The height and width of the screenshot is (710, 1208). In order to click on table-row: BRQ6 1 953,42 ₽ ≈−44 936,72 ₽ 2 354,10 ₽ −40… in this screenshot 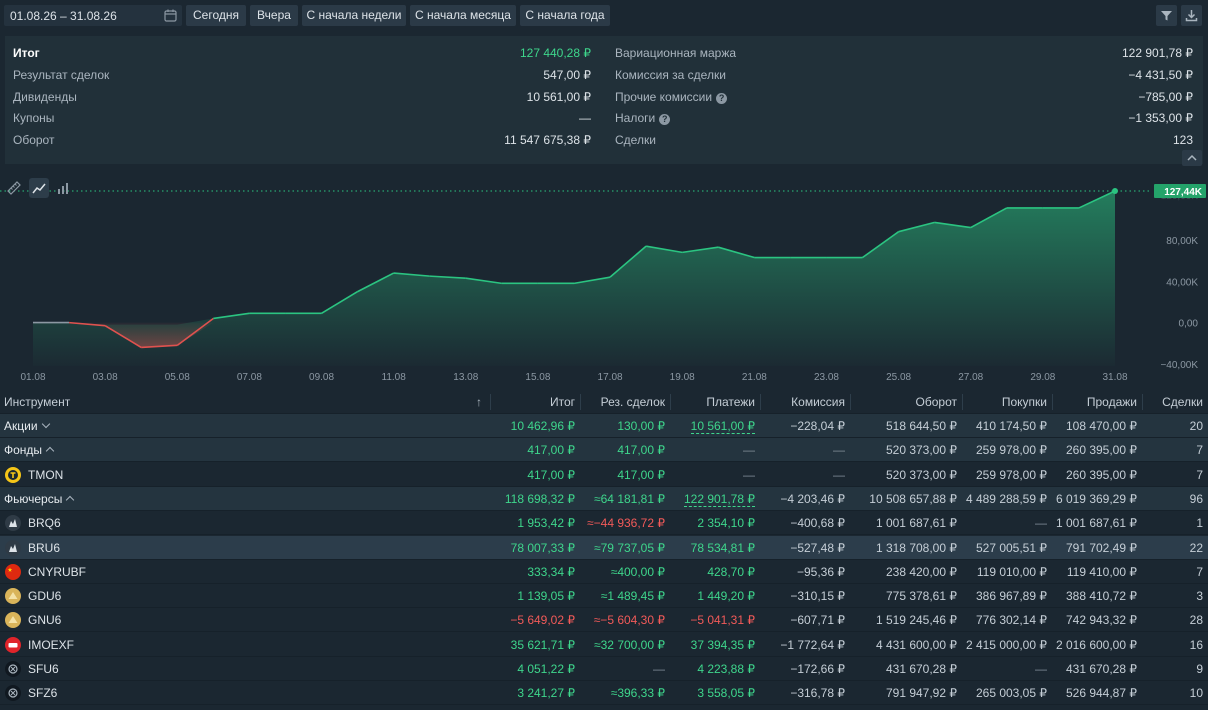, I will do `click(604, 523)`.